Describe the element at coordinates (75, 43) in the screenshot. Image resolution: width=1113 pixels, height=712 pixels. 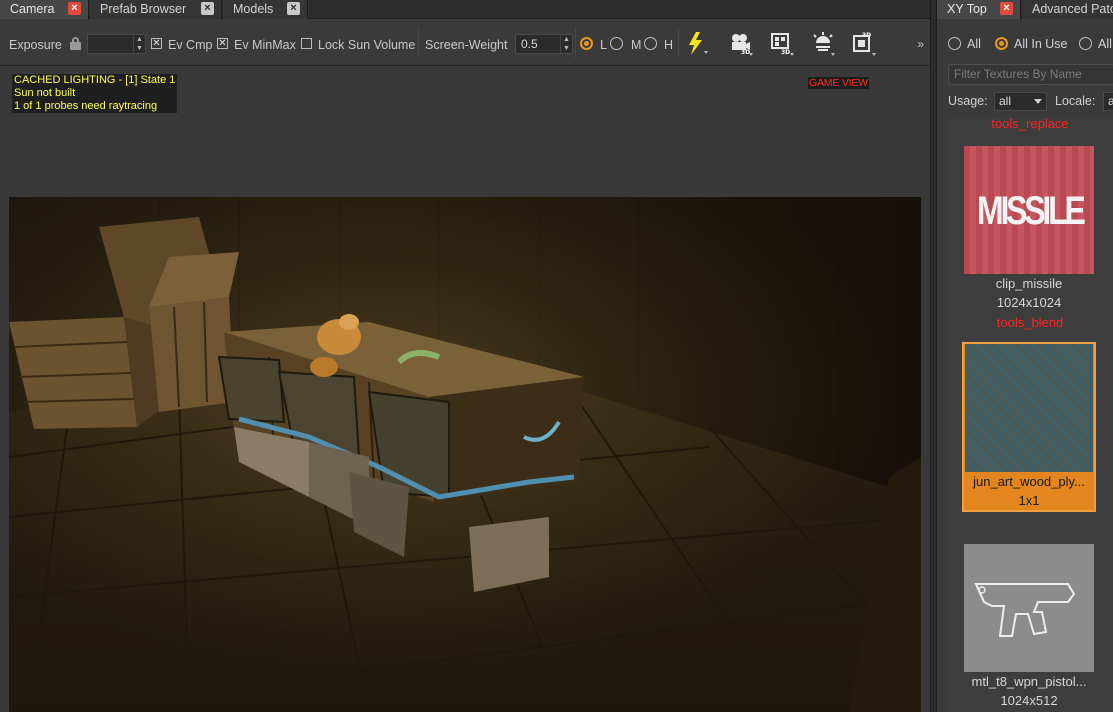
I see `lock-icon` at that location.